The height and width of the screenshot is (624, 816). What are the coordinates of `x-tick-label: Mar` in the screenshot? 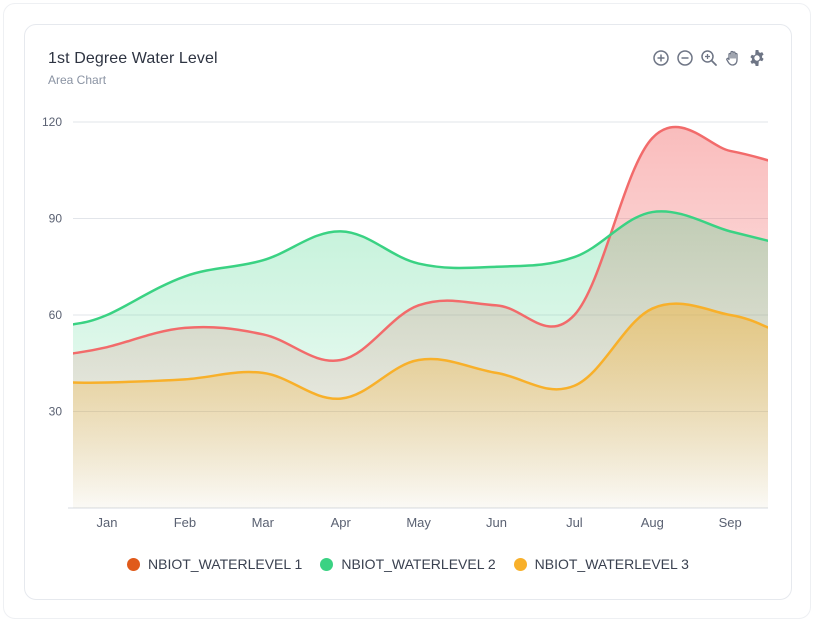 It's located at (263, 522).